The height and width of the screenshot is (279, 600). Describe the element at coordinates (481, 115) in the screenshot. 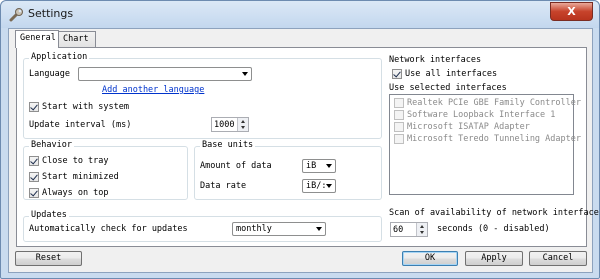

I see `interface-label: Software Loopback Interface 1` at that location.